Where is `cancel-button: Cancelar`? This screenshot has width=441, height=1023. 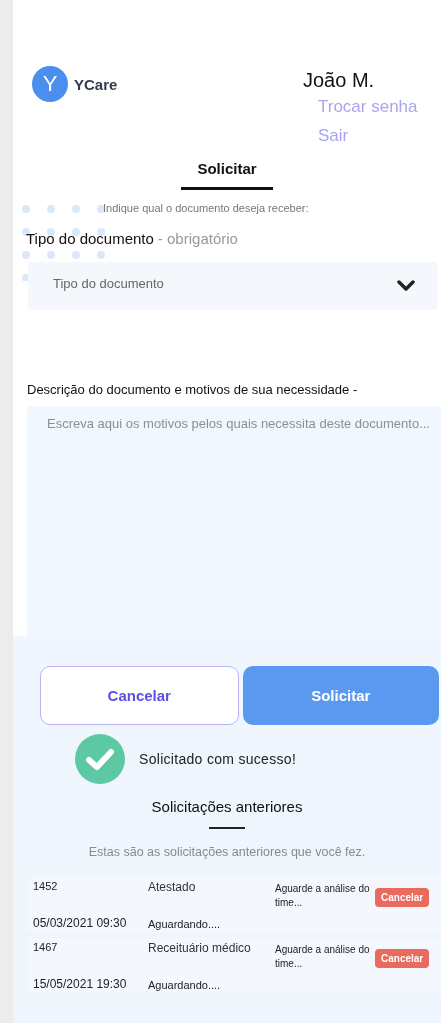 cancel-button: Cancelar is located at coordinates (139, 695).